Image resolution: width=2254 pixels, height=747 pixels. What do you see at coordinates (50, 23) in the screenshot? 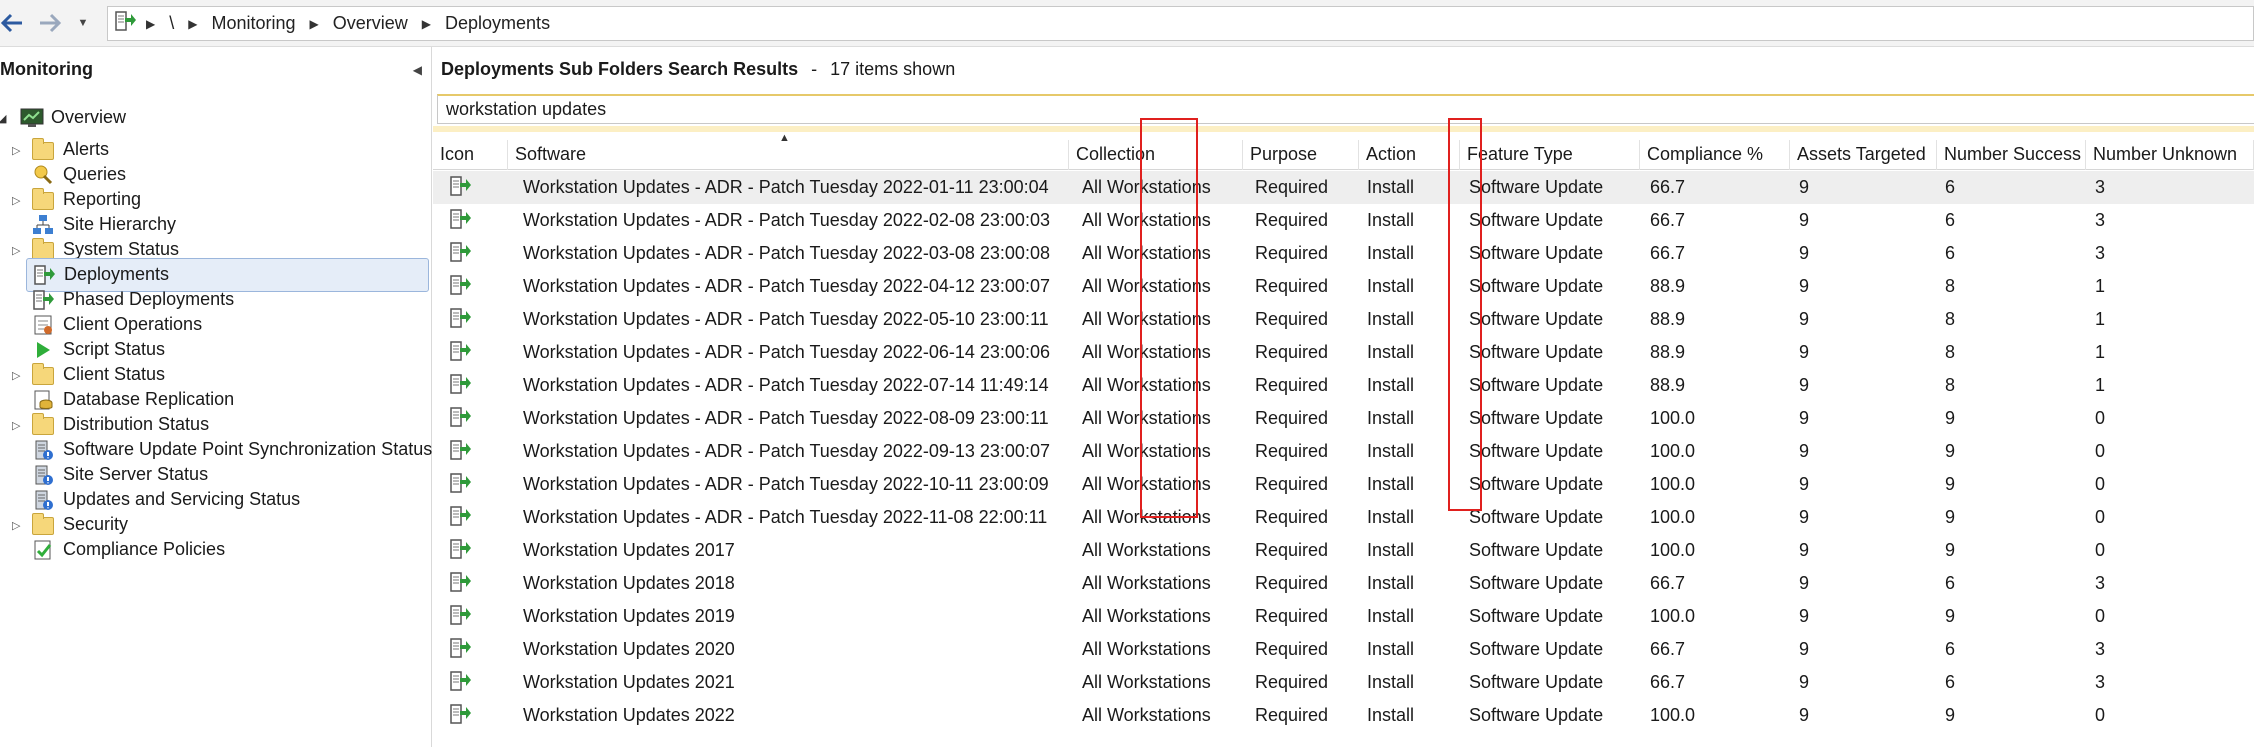
I see `forward-button` at bounding box center [50, 23].